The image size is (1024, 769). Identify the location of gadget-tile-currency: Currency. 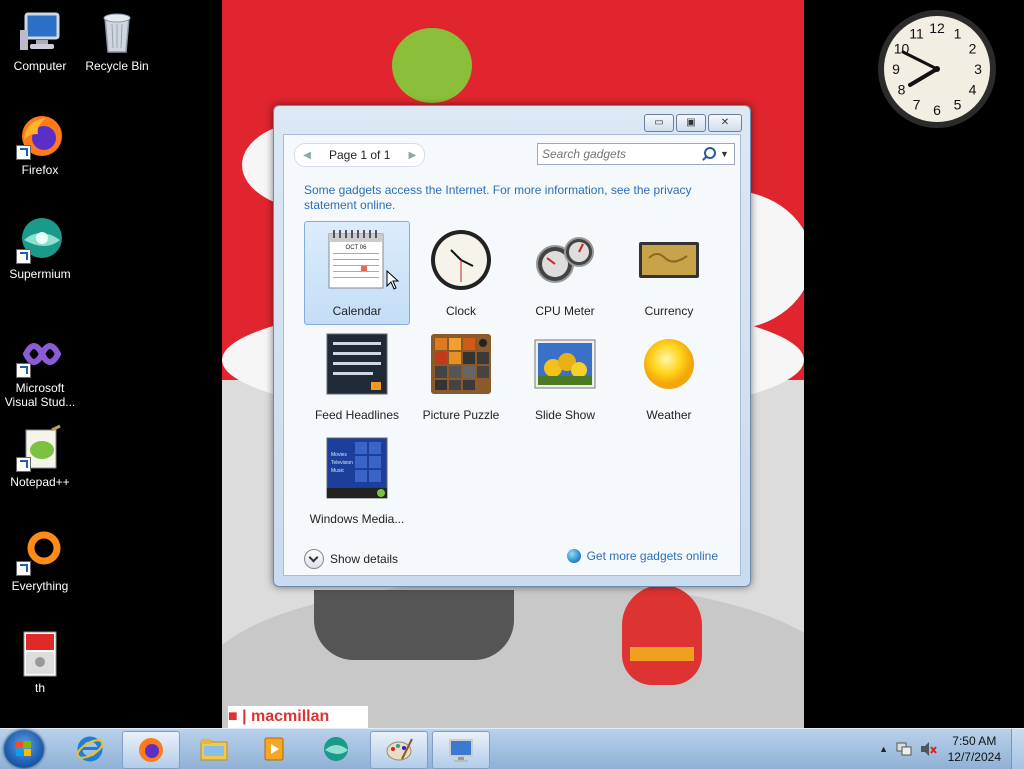
(669, 273).